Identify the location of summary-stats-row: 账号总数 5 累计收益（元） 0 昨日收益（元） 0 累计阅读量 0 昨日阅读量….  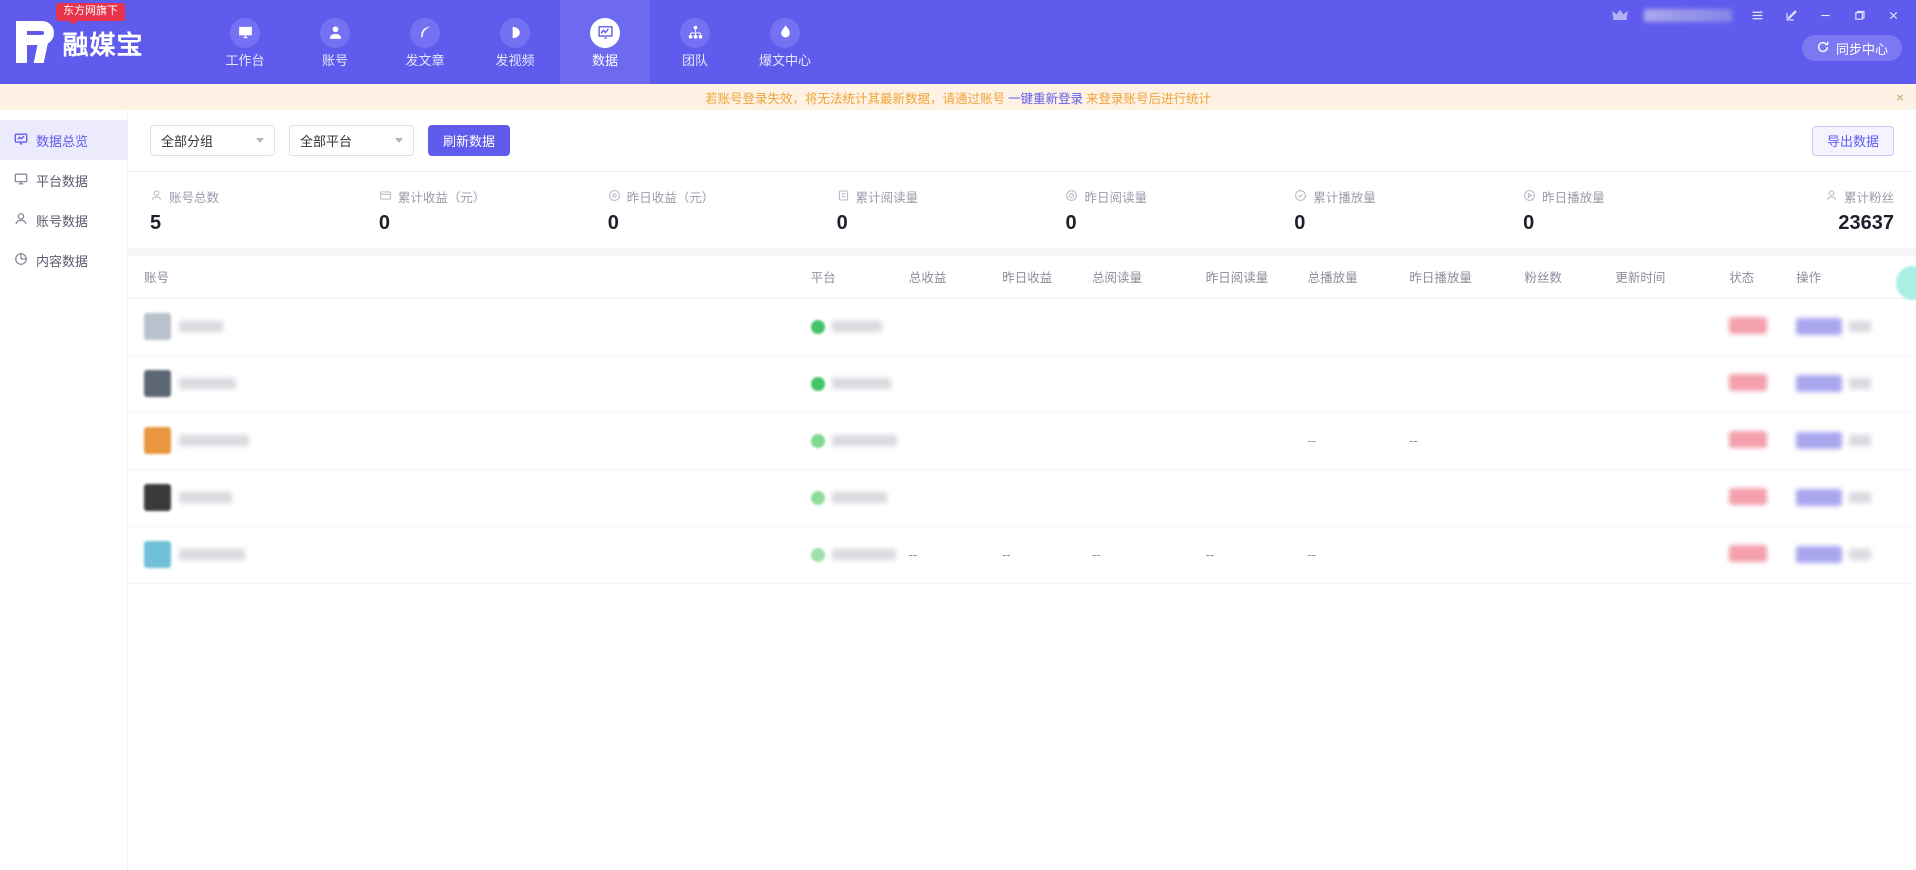
(1022, 209).